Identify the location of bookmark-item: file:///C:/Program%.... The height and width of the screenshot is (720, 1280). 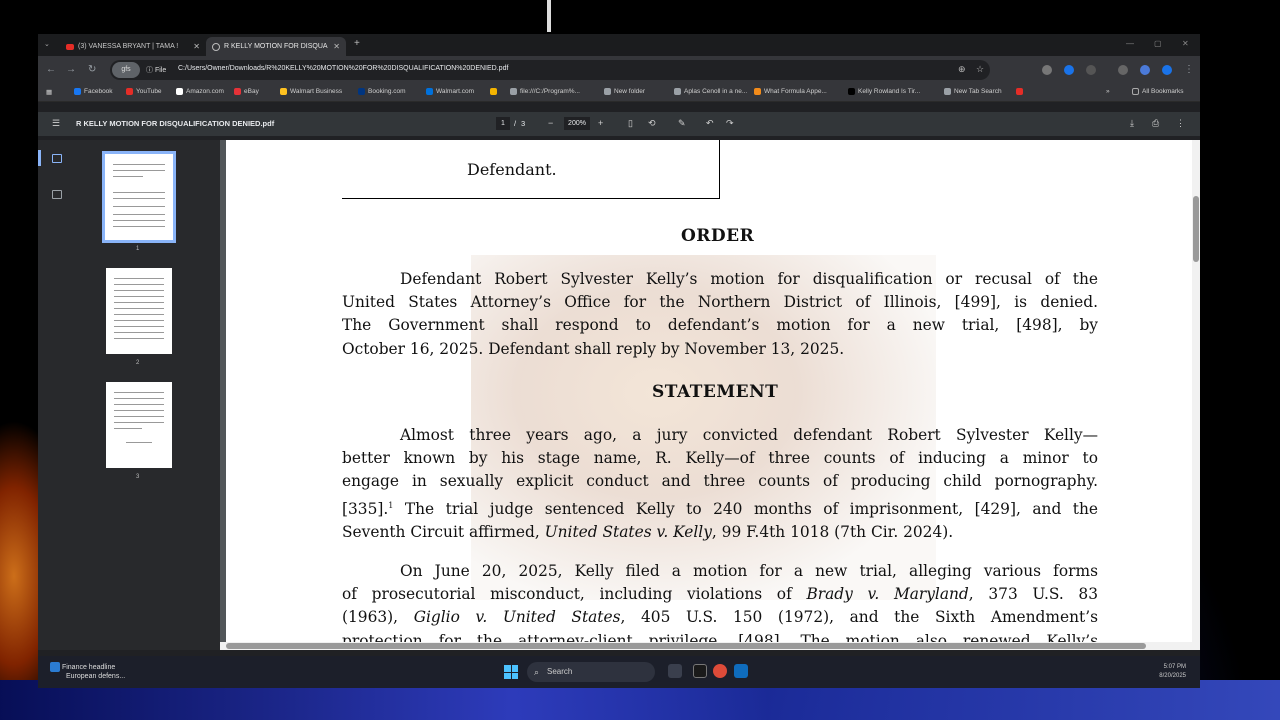
(545, 91).